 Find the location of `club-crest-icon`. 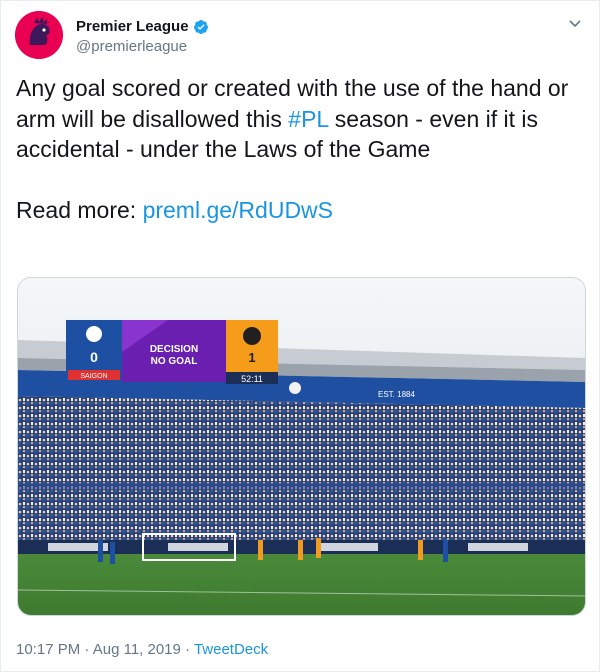

club-crest-icon is located at coordinates (295, 388).